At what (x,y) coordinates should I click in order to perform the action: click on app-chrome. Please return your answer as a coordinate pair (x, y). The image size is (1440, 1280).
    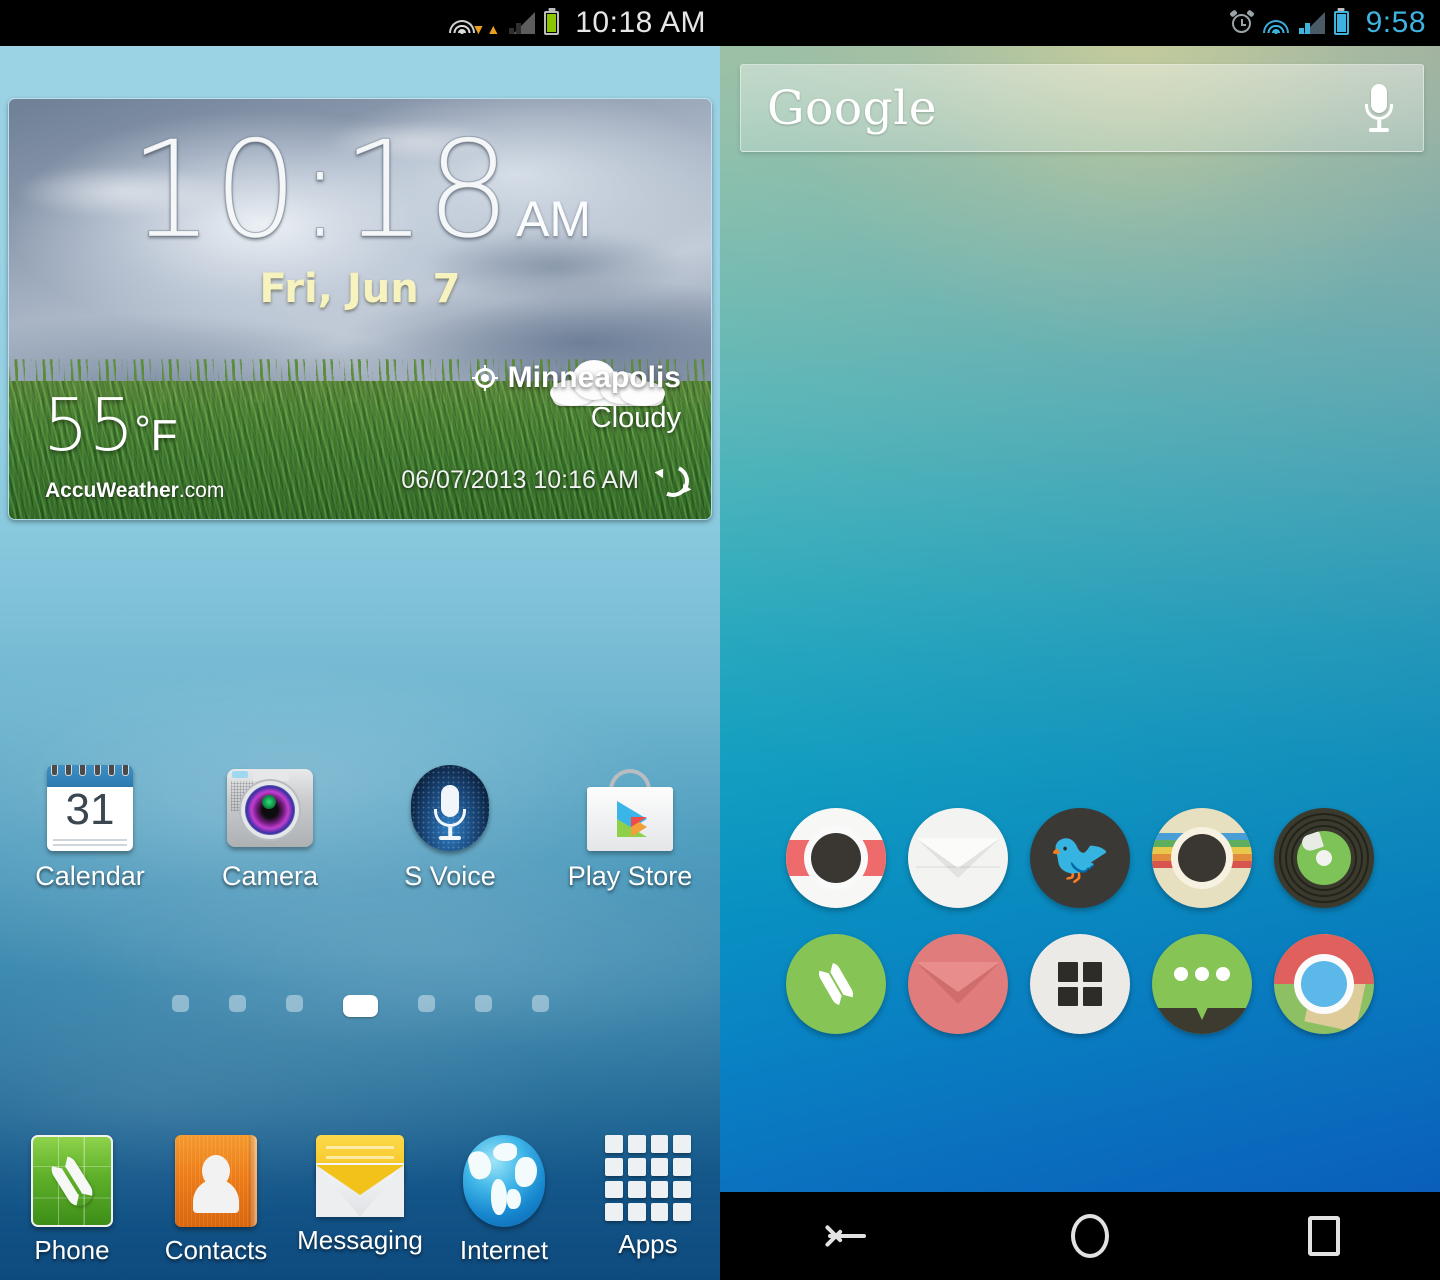
    Looking at the image, I should click on (1324, 984).